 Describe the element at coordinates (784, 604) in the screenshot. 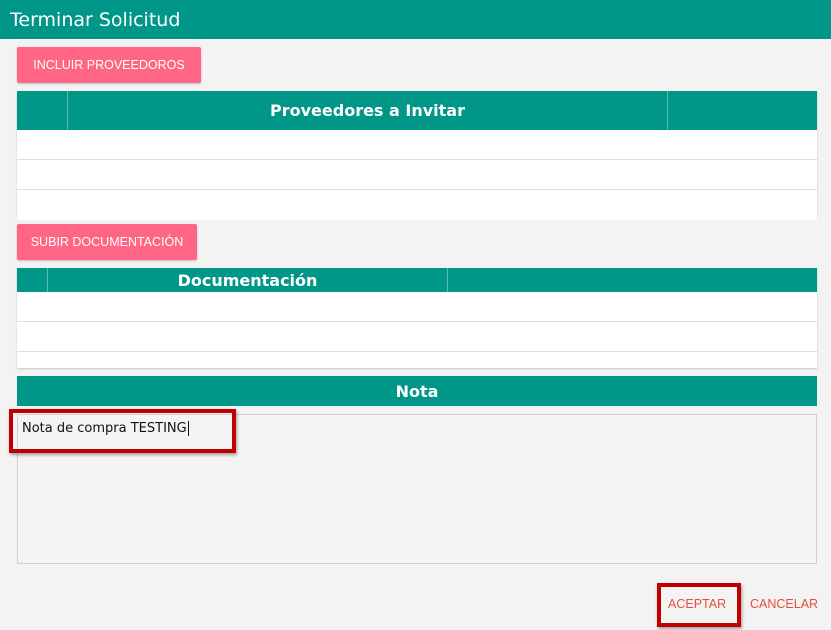

I see `cancelar-button: CANCELAR` at that location.